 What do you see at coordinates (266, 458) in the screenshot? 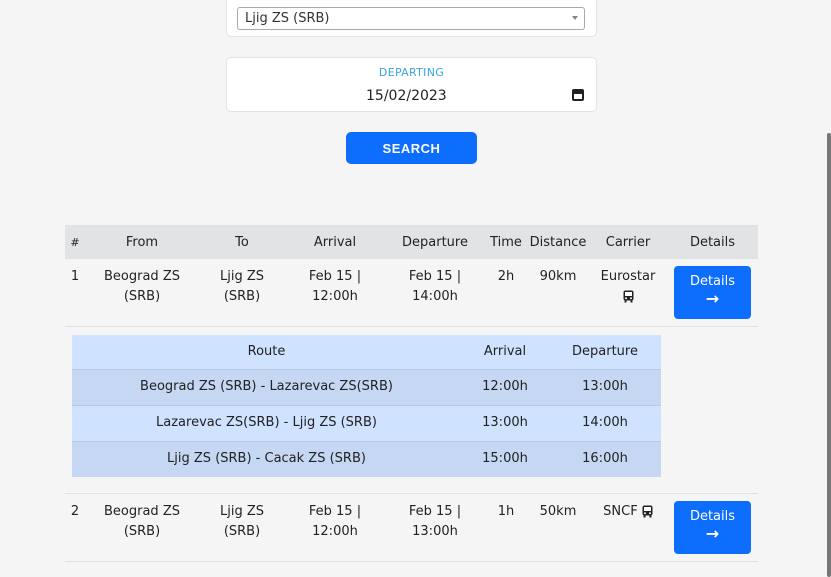
I see `route-segment: Ljig ZS (SRB) - Cacak ZS (SRB)` at bounding box center [266, 458].